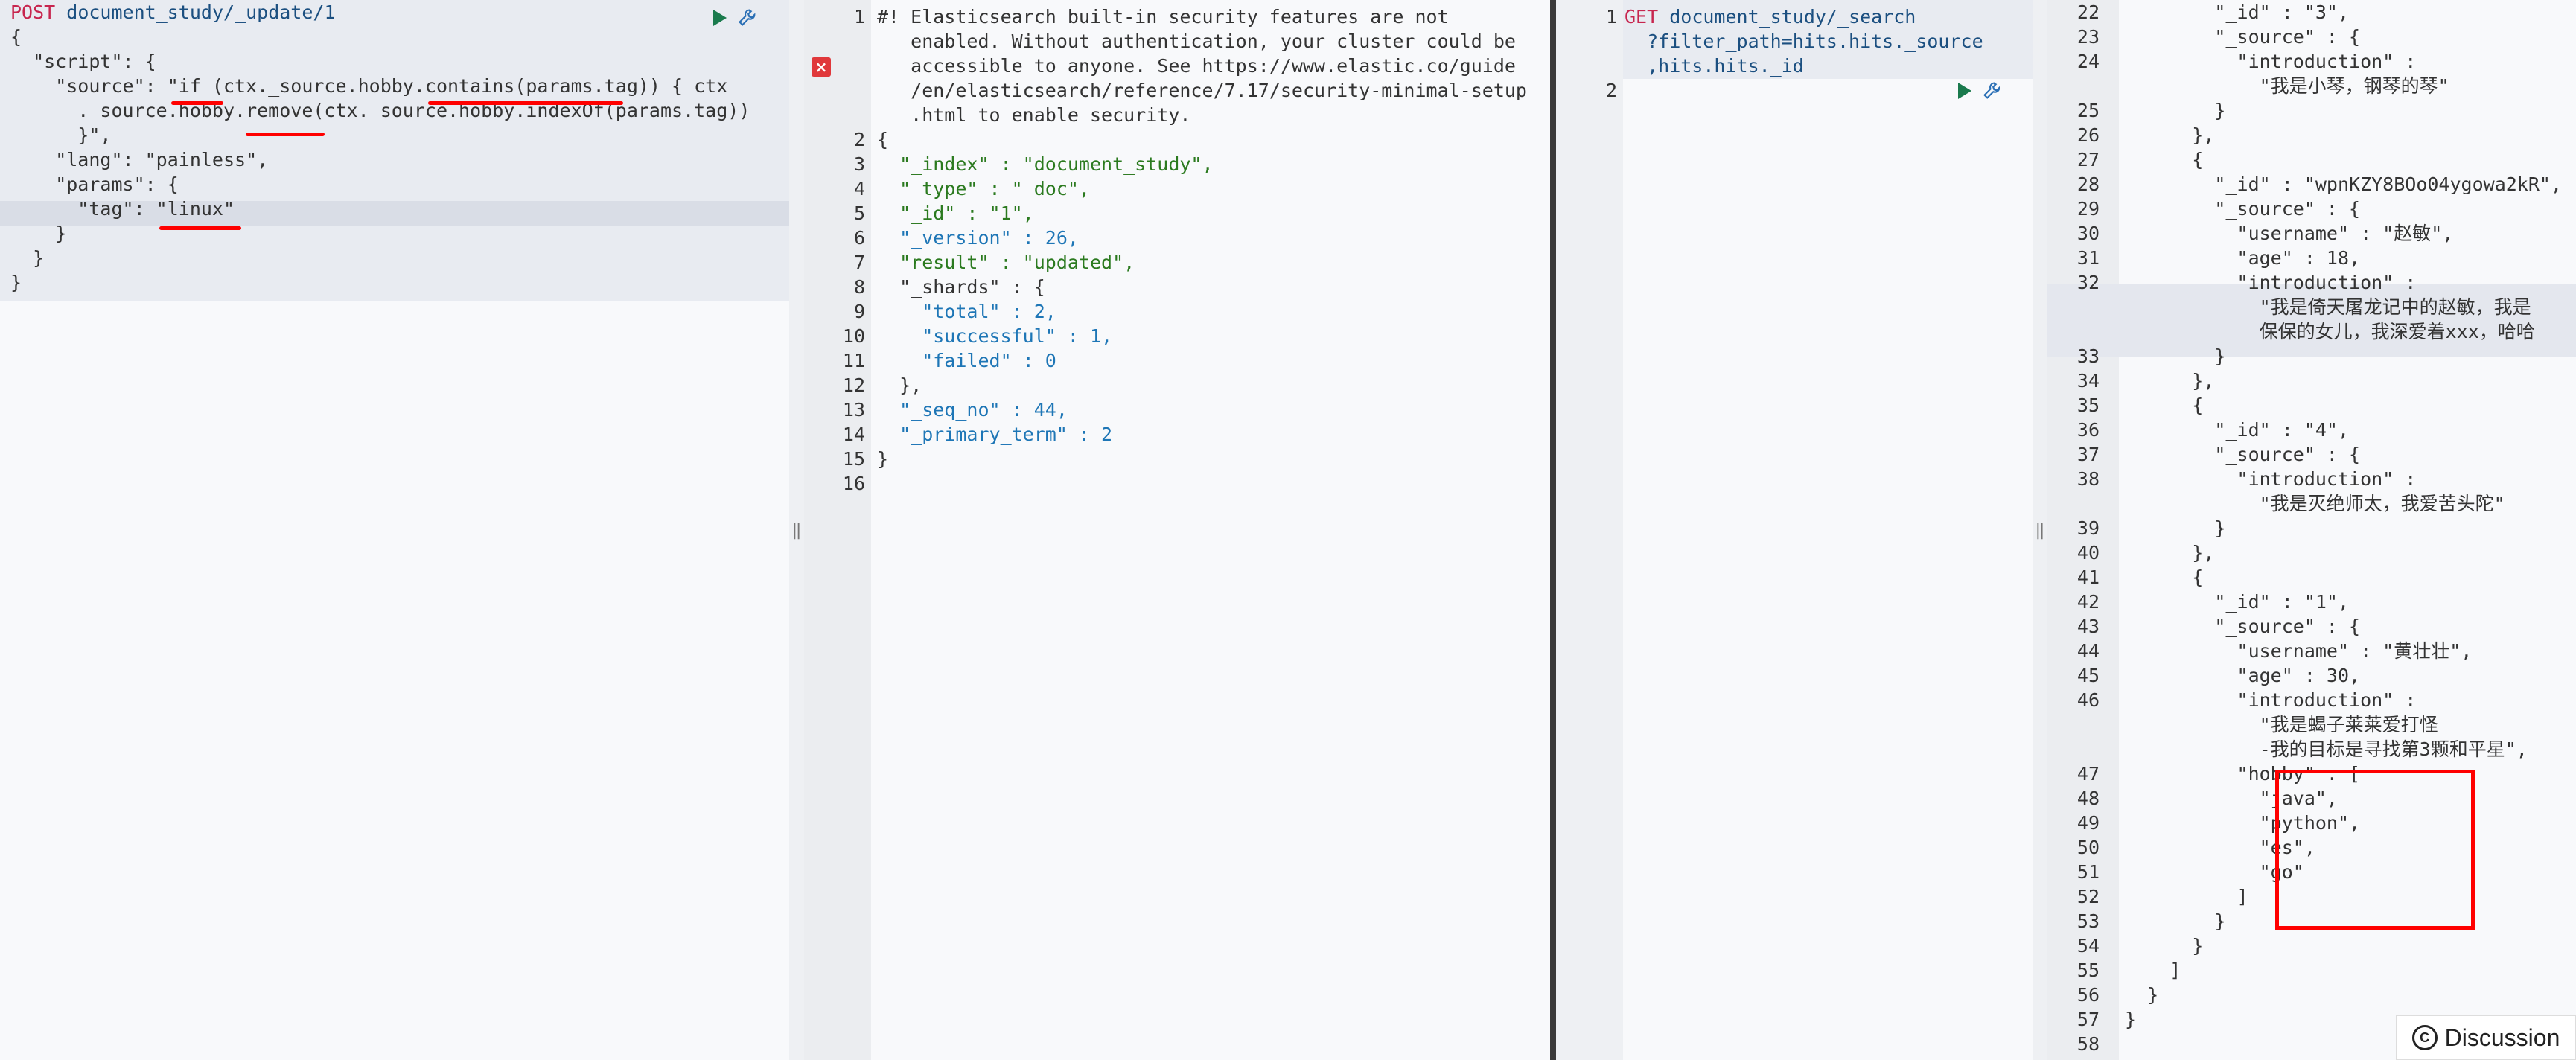 The width and height of the screenshot is (2576, 1060). I want to click on line-number: 16, so click(853, 483).